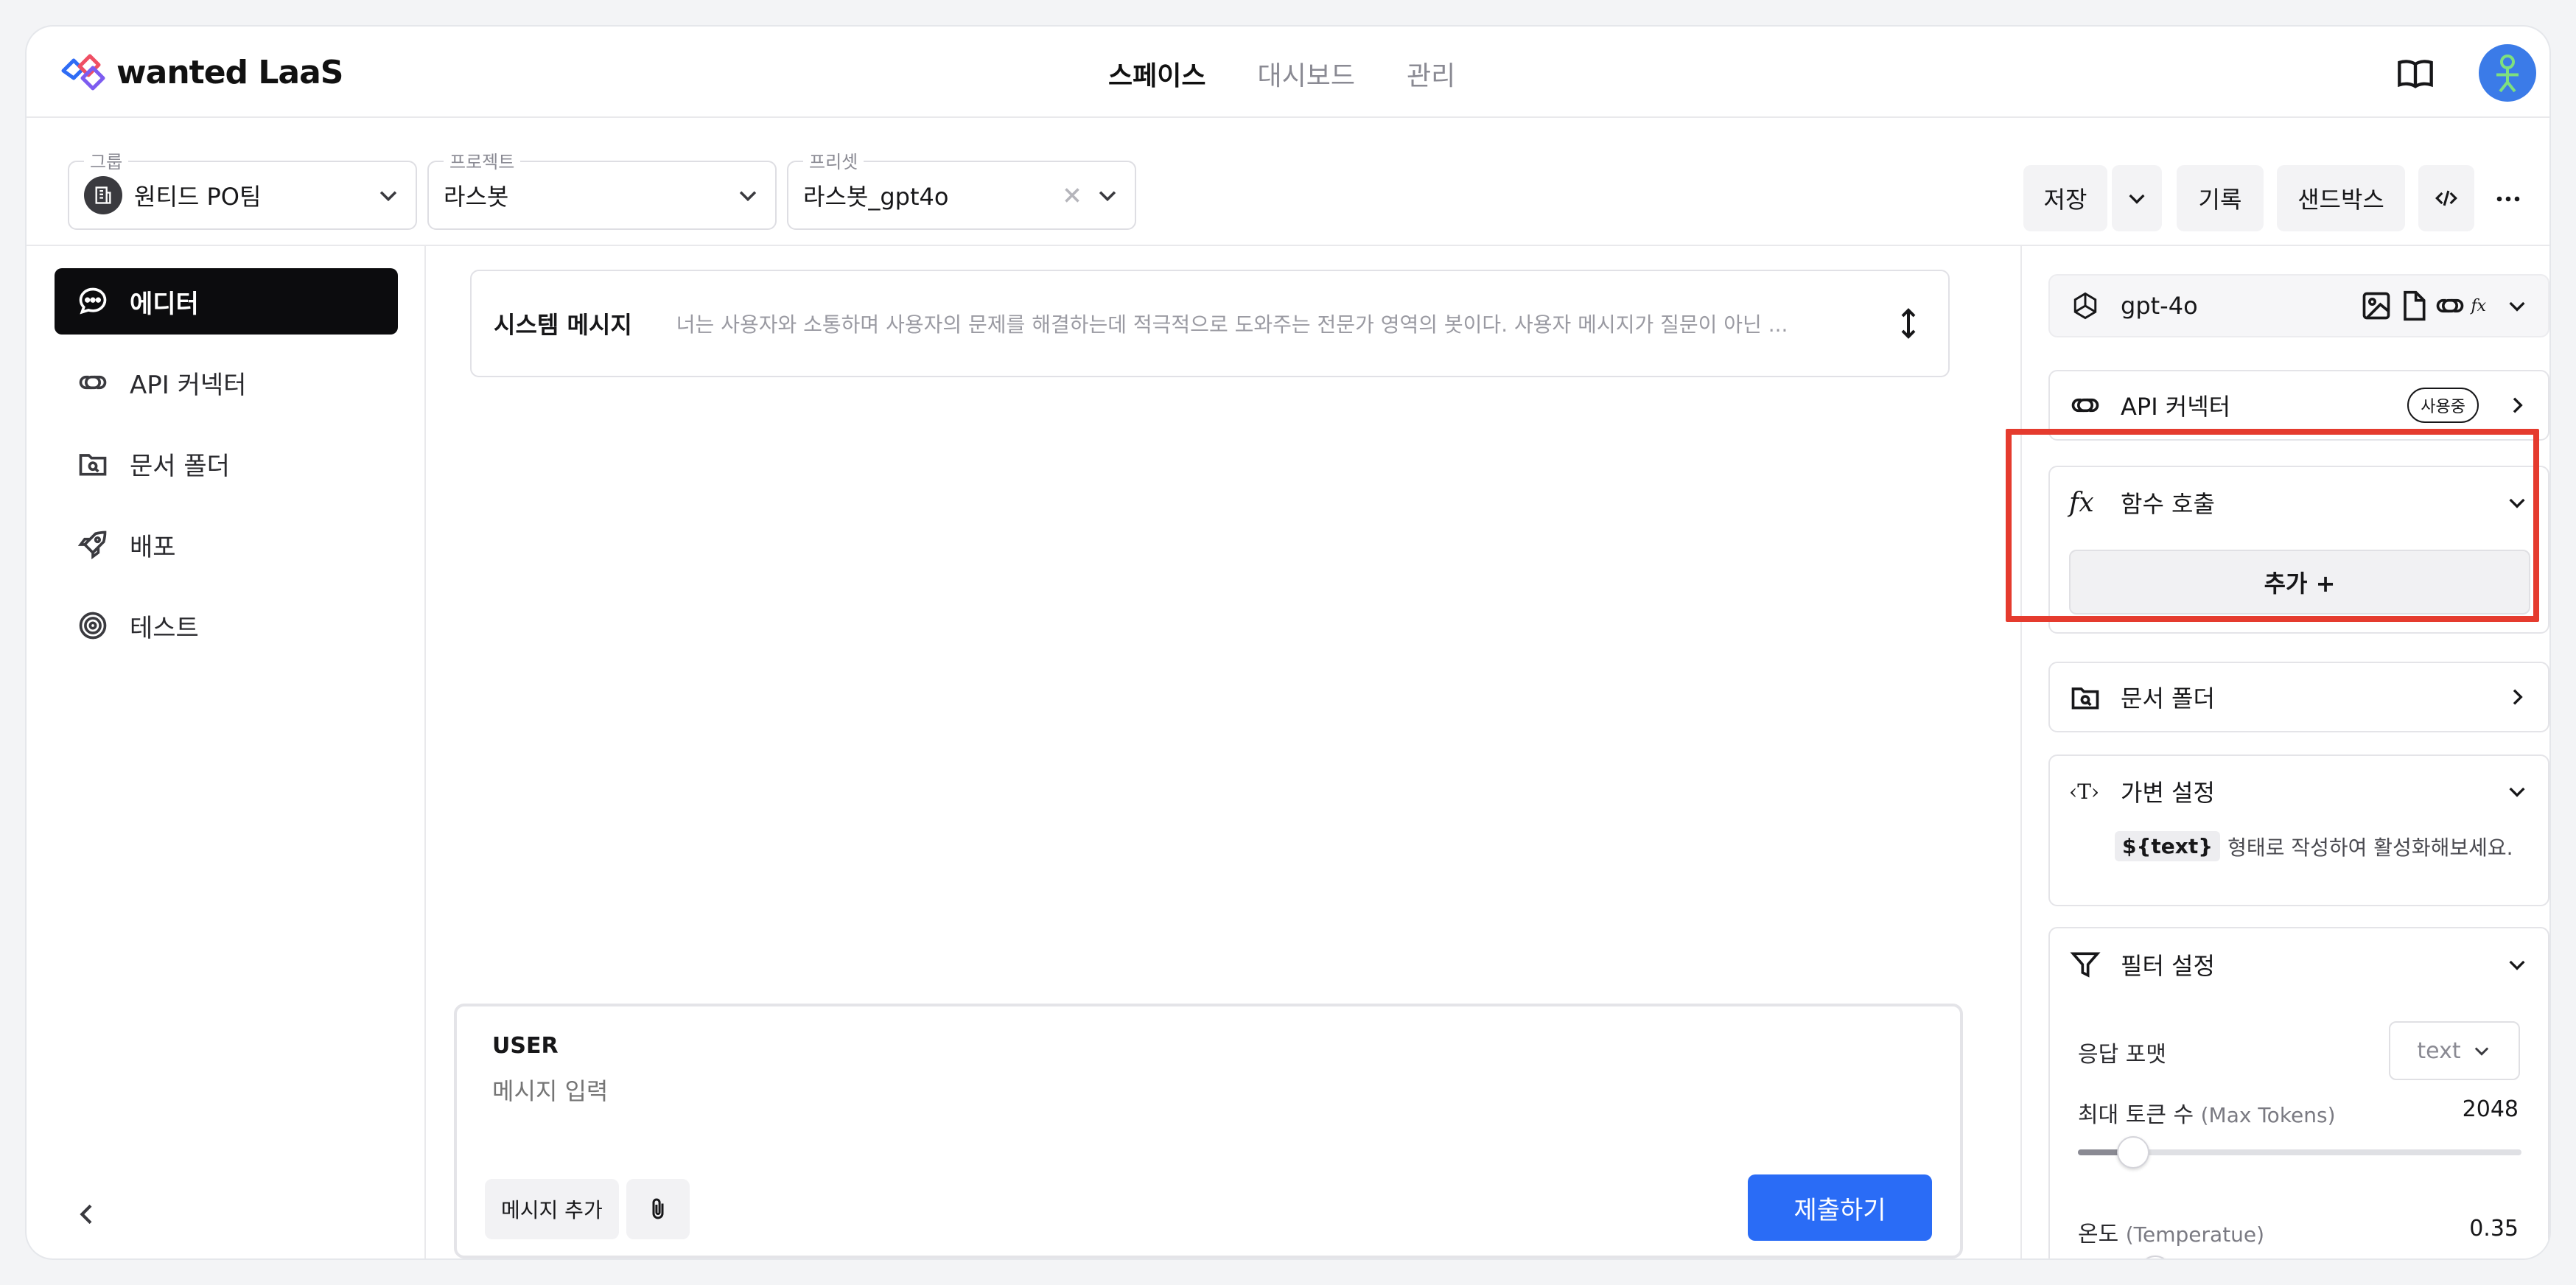  Describe the element at coordinates (2220, 198) in the screenshot. I see `history-button: 기록` at that location.